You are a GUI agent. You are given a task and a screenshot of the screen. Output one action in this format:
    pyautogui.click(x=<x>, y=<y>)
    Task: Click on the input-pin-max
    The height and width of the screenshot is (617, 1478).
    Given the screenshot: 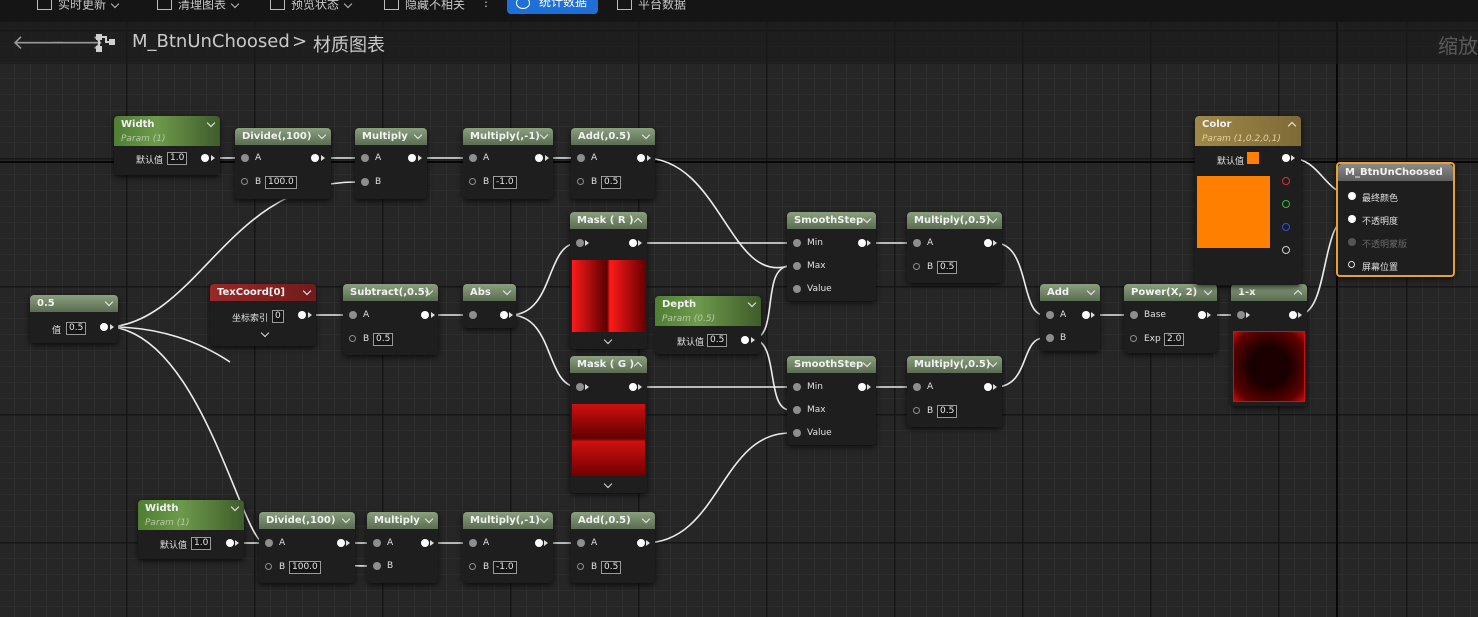 What is the action you would take?
    pyautogui.click(x=797, y=266)
    